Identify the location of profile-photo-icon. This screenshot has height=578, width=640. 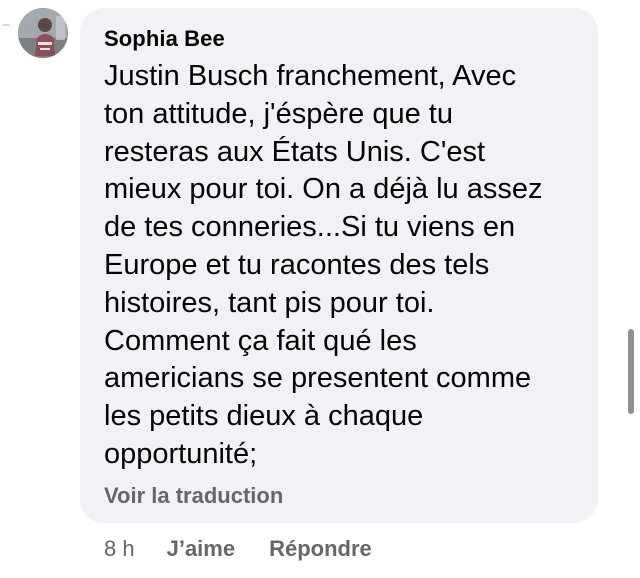
(43, 33).